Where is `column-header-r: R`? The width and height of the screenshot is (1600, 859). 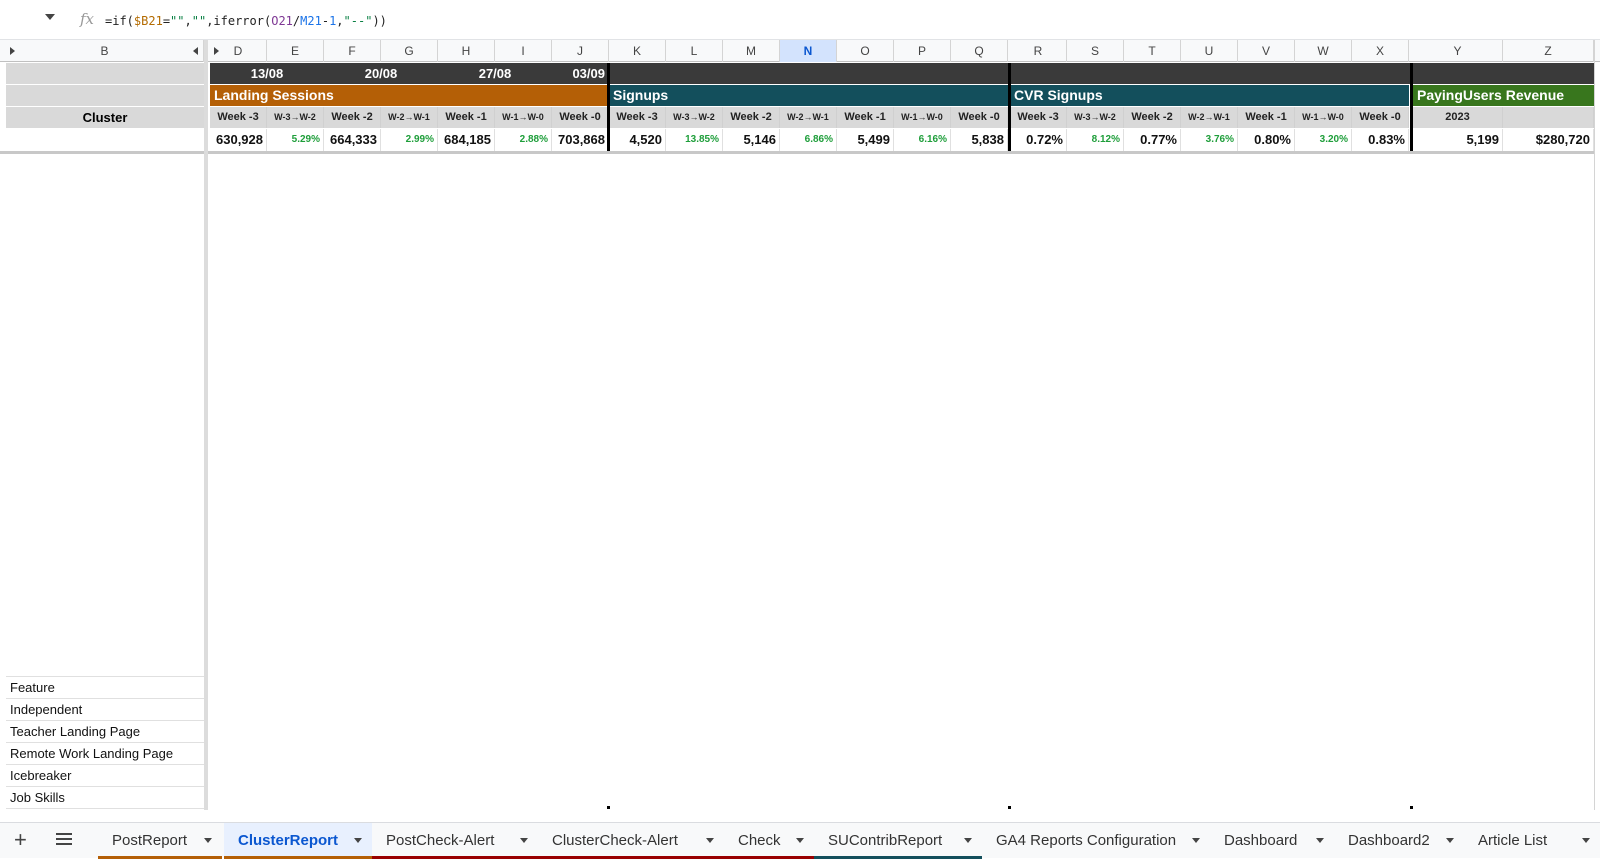 column-header-r: R is located at coordinates (1038, 51).